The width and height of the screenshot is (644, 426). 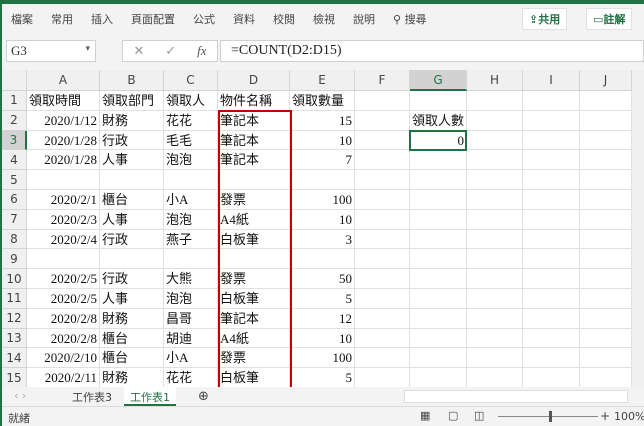 What do you see at coordinates (63, 180) in the screenshot?
I see `cell-A5` at bounding box center [63, 180].